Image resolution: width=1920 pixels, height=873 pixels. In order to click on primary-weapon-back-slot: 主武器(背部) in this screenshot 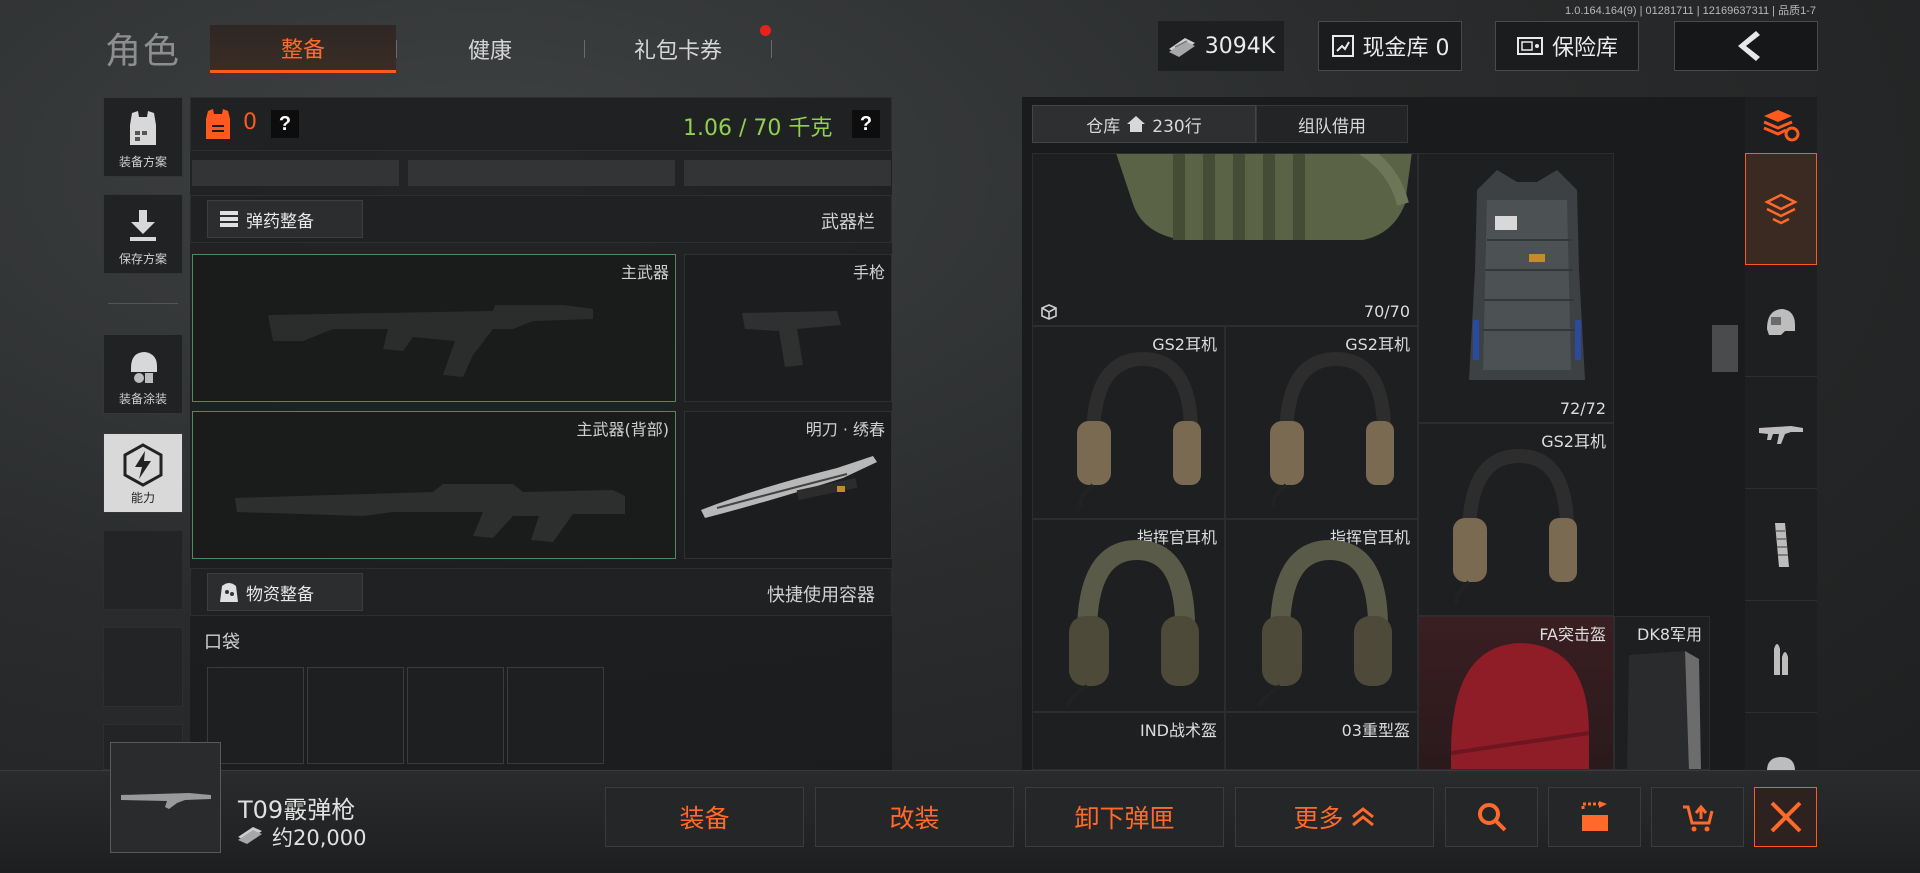, I will do `click(434, 485)`.